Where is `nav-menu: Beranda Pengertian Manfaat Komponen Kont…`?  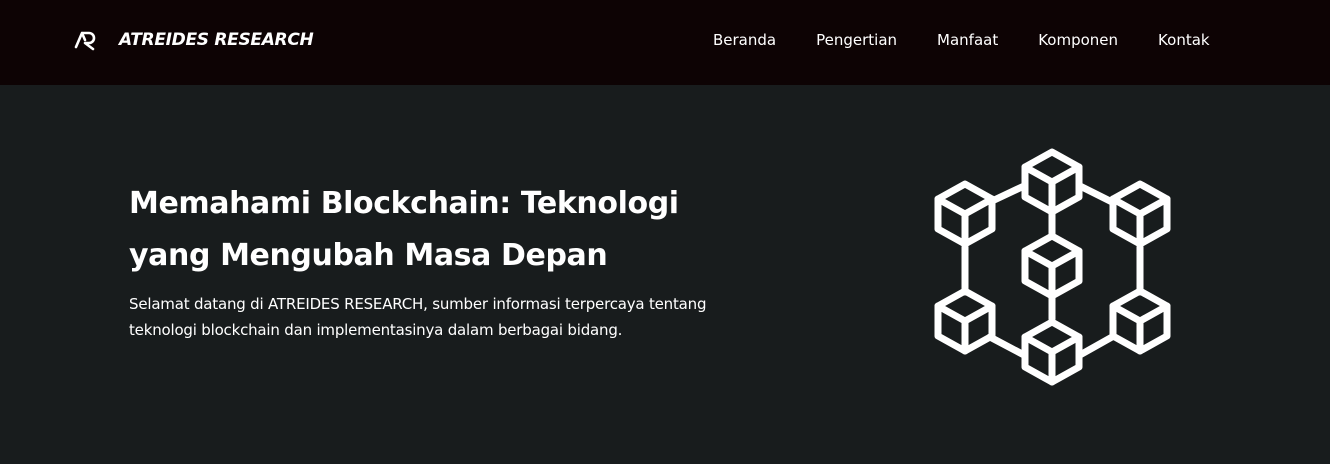 nav-menu: Beranda Pengertian Manfaat Komponen Kont… is located at coordinates (961, 40).